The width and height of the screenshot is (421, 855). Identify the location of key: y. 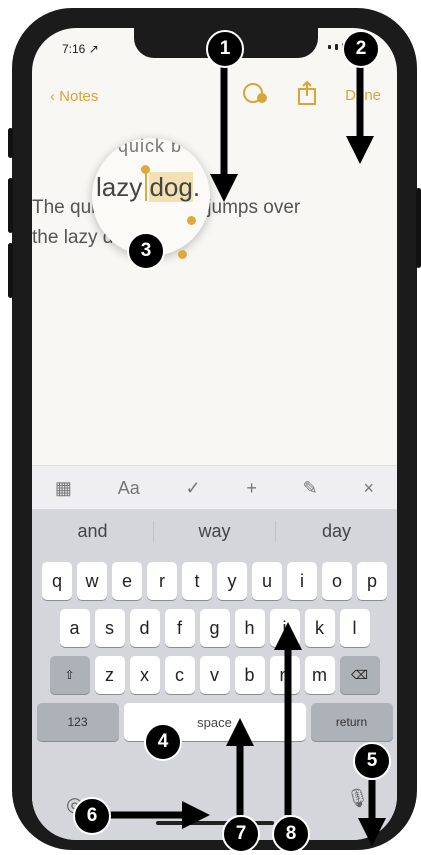
(232, 581).